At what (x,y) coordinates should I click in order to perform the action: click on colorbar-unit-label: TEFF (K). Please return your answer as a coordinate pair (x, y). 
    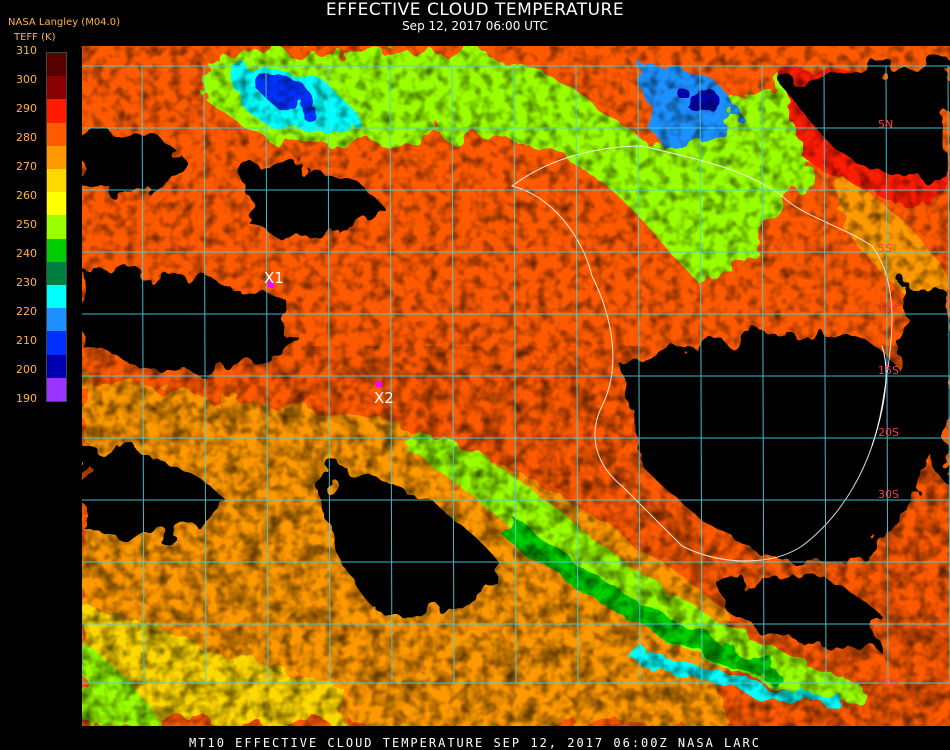
    Looking at the image, I should click on (35, 37).